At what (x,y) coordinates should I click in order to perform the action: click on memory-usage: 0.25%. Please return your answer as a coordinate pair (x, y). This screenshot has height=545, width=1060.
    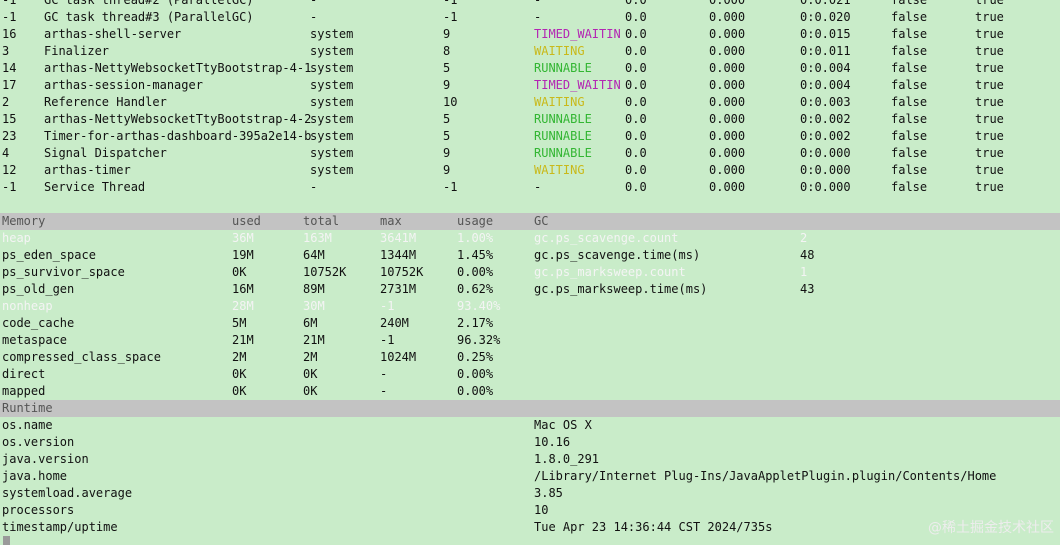
    Looking at the image, I should click on (475, 357).